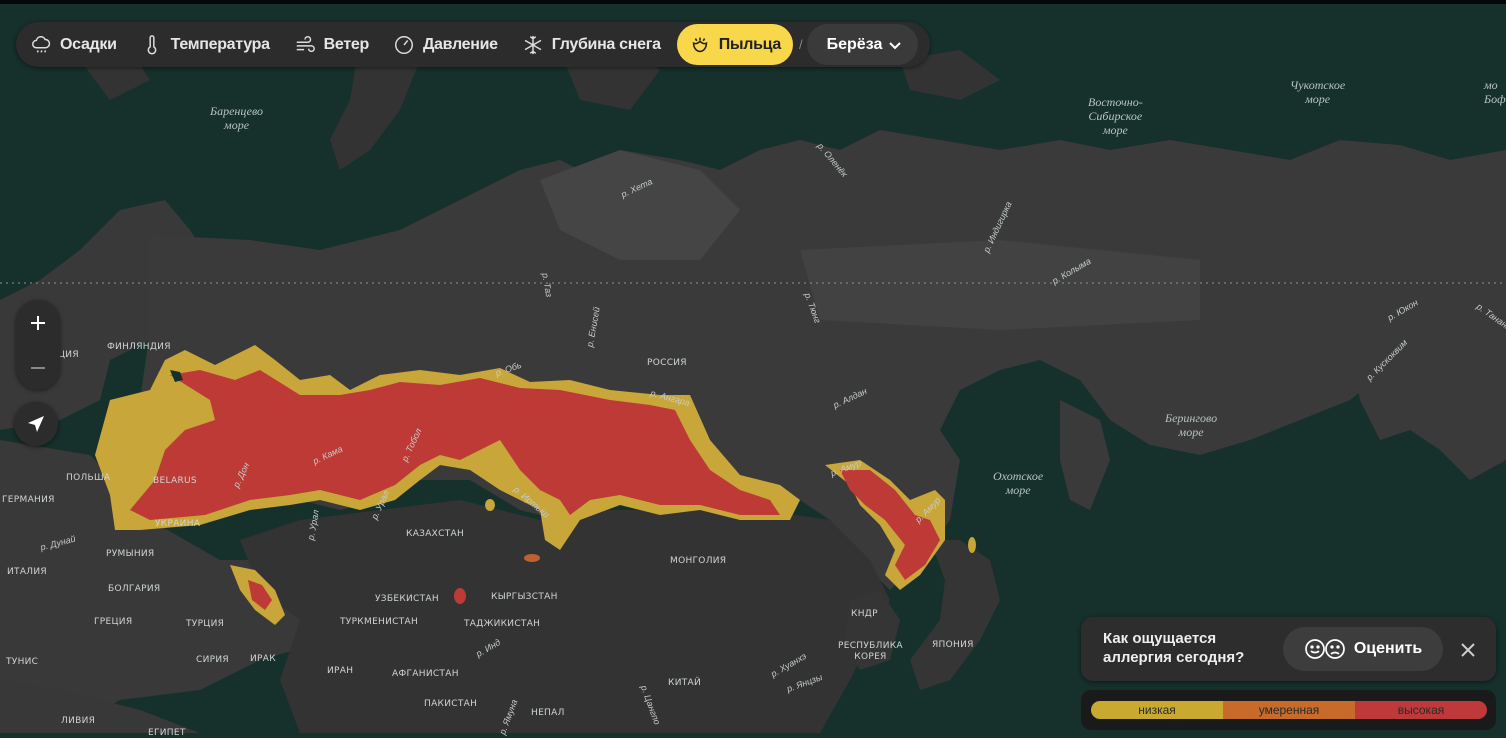 This screenshot has width=1506, height=738. I want to click on label-kazakhstan: КАЗАХСТАН, so click(435, 534).